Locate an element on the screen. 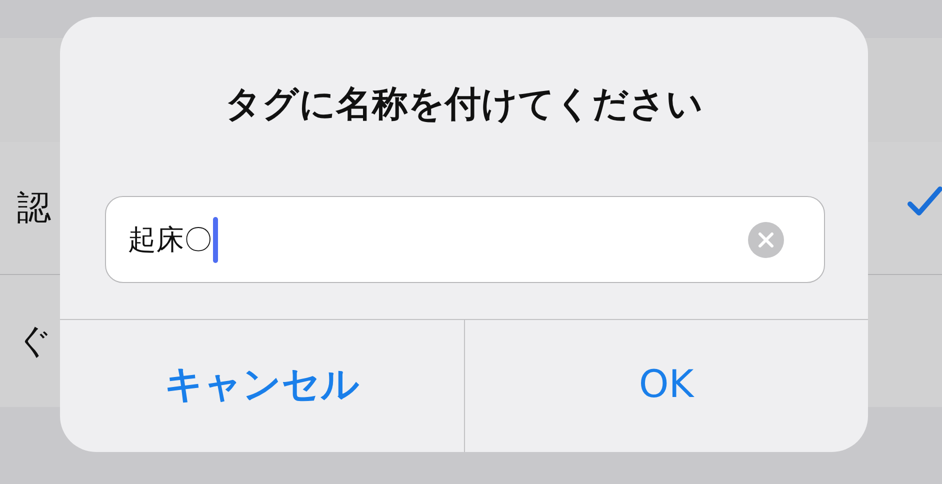 The height and width of the screenshot is (484, 942). input-field: 起床〇 is located at coordinates (465, 239).